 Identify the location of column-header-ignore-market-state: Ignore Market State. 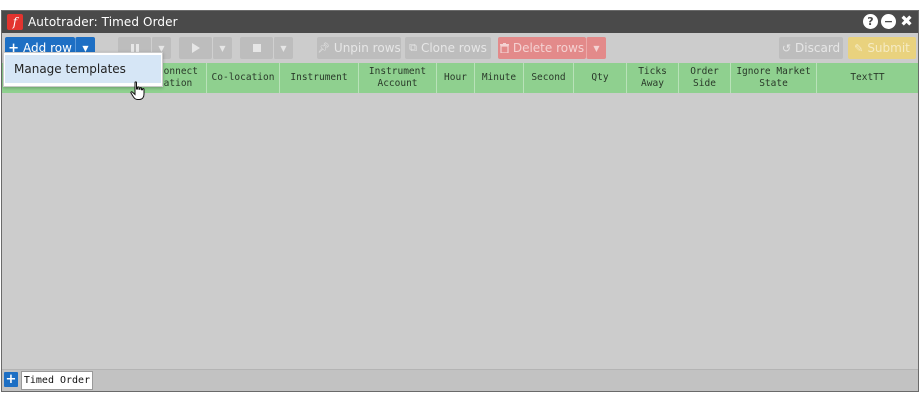
(774, 78).